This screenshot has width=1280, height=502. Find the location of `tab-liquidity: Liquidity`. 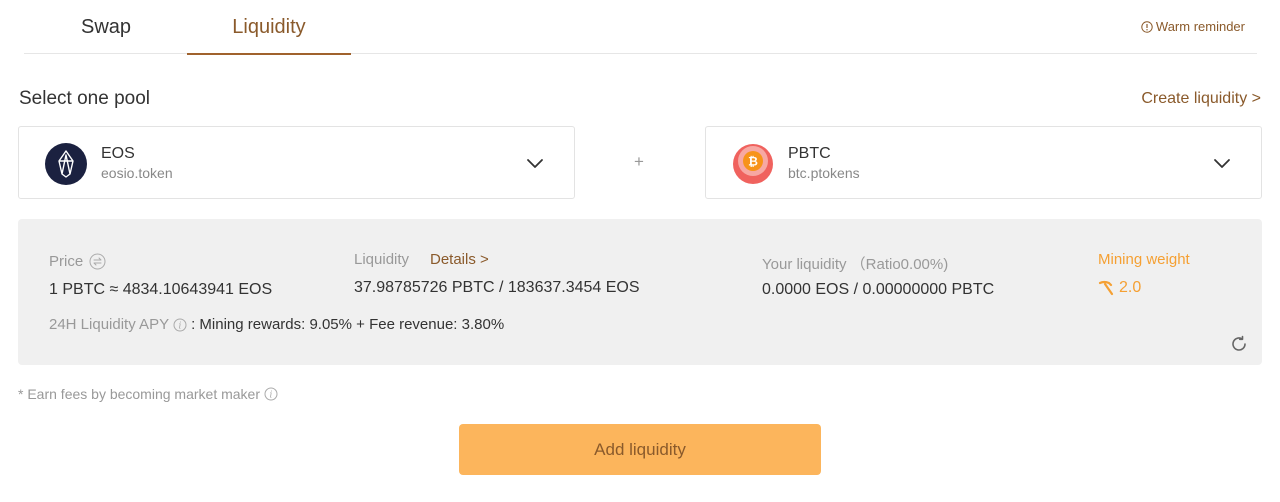

tab-liquidity: Liquidity is located at coordinates (269, 27).